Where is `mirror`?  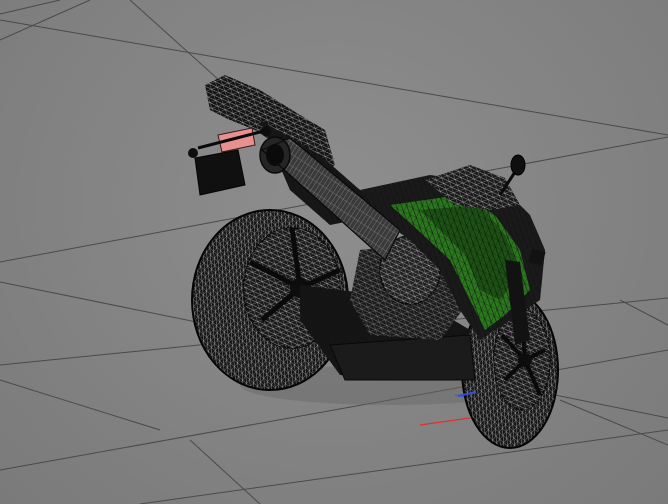 mirror is located at coordinates (512, 175).